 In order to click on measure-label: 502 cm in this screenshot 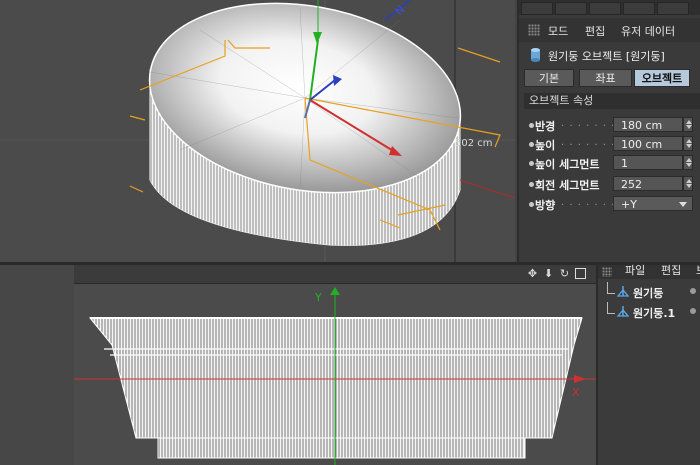, I will do `click(474, 143)`.